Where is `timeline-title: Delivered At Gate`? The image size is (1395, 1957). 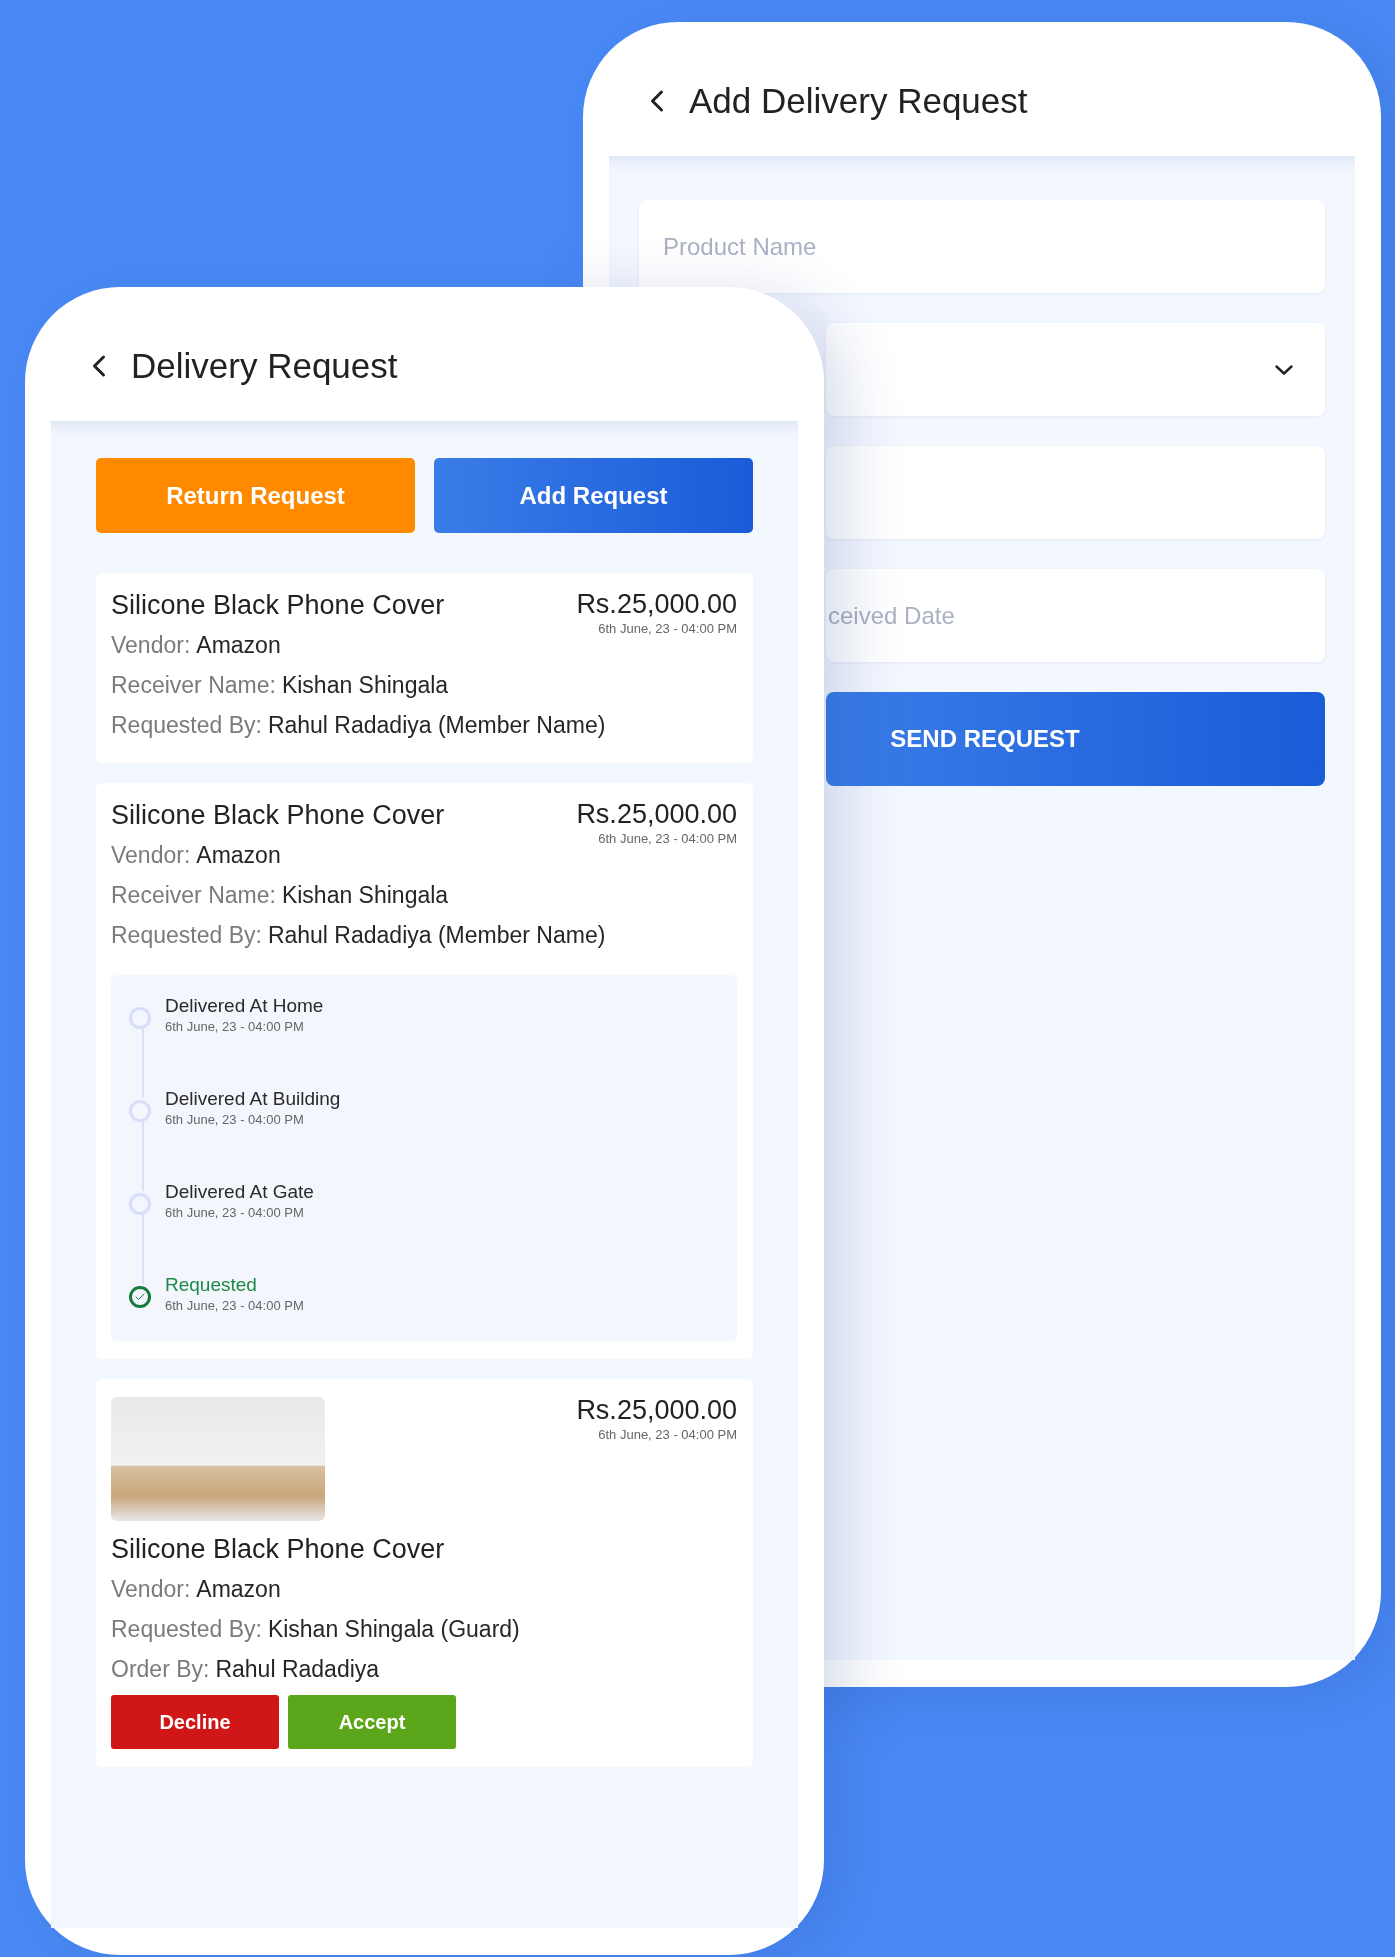 timeline-title: Delivered At Gate is located at coordinates (239, 1192).